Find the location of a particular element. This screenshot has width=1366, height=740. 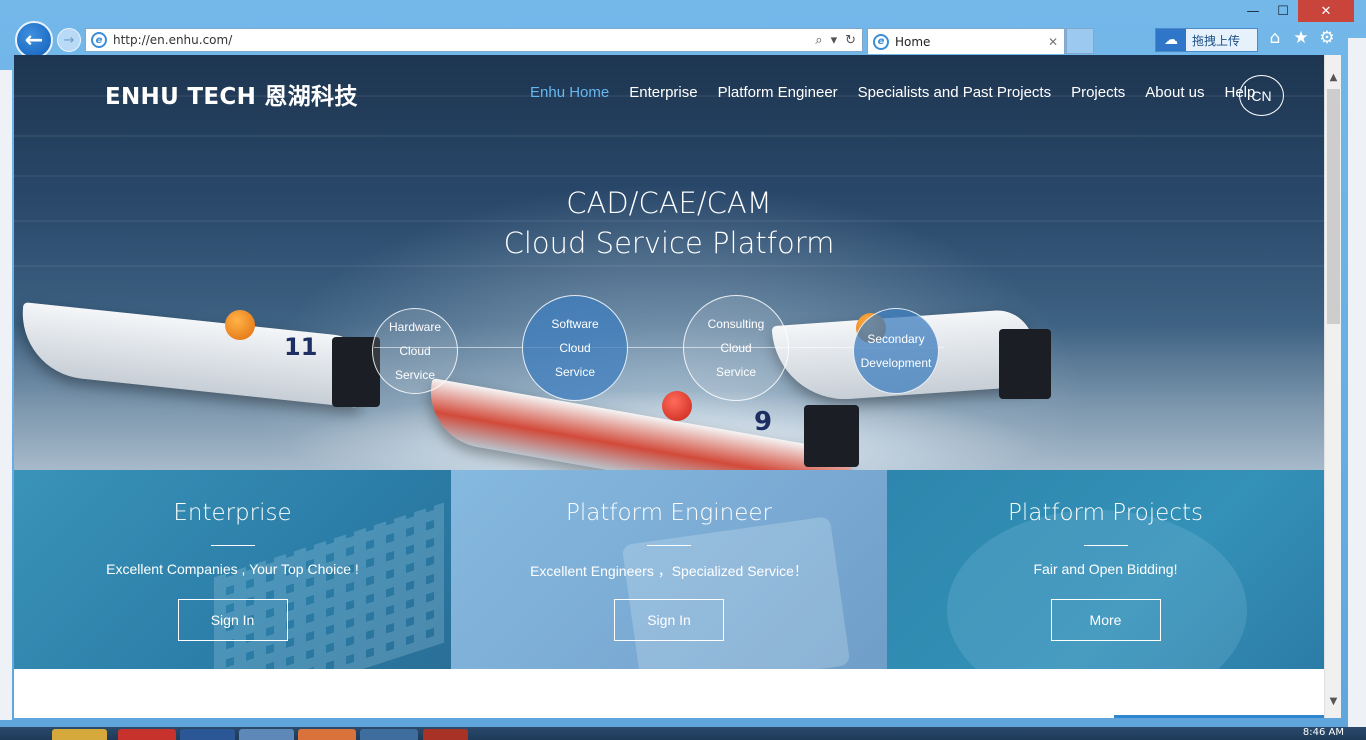

service-consulting-cloud: Consulting Cloud Service is located at coordinates (736, 348).